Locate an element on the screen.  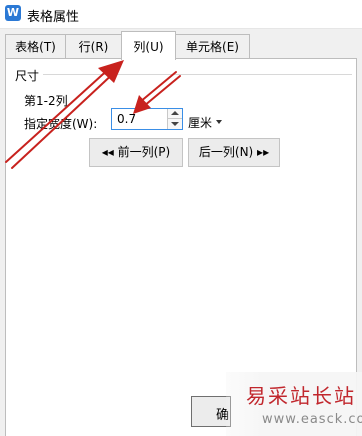
width-stepper: 0.7 is located at coordinates (147, 119).